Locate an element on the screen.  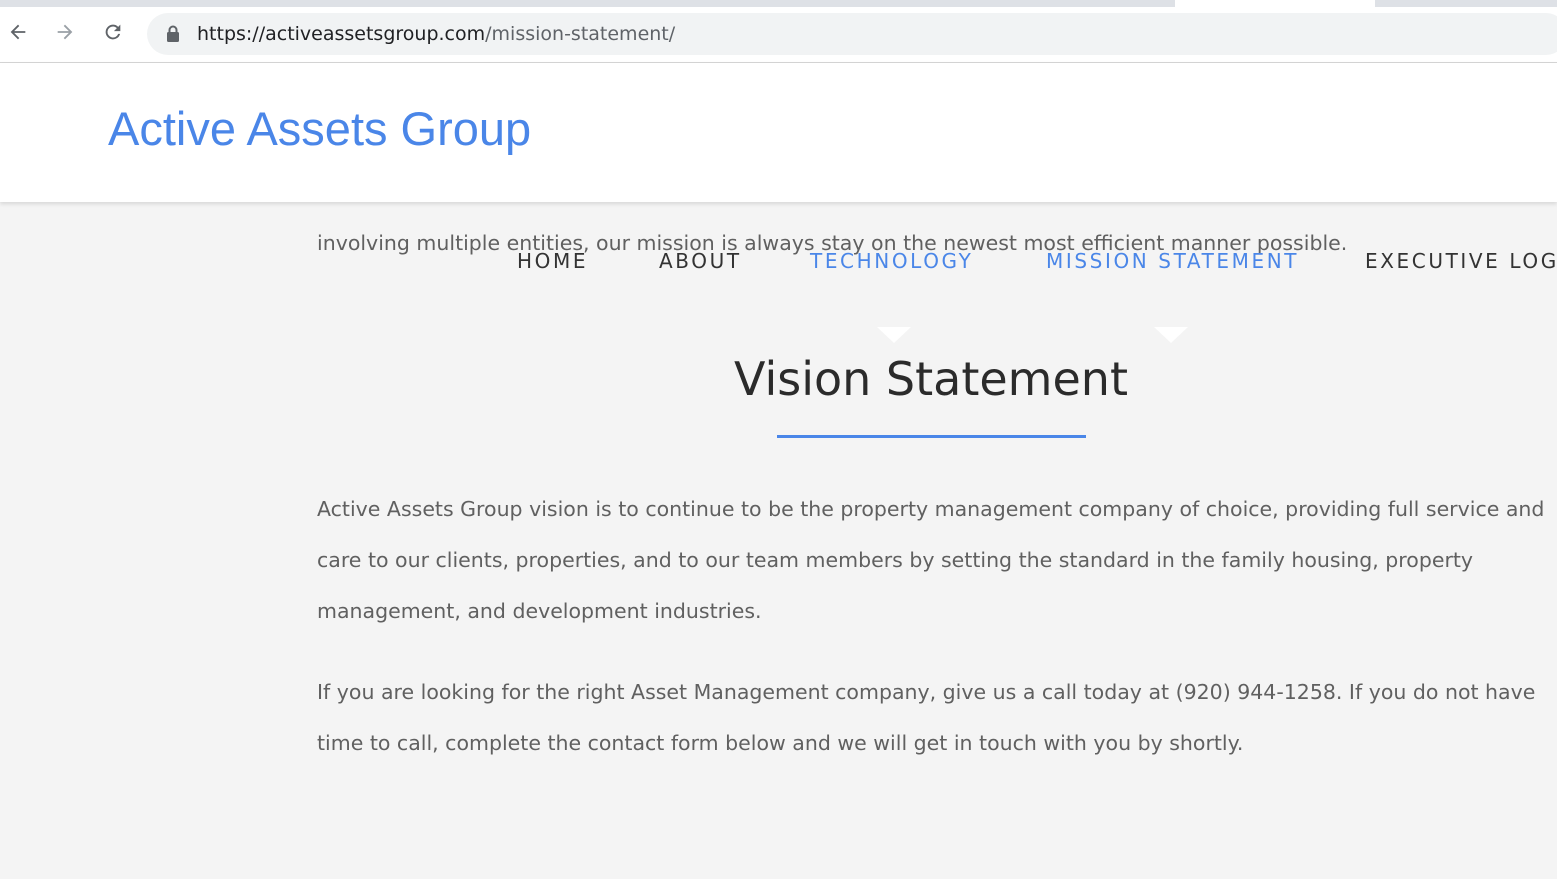
nav-item-technology: TECHNOLOGY is located at coordinates (891, 261).